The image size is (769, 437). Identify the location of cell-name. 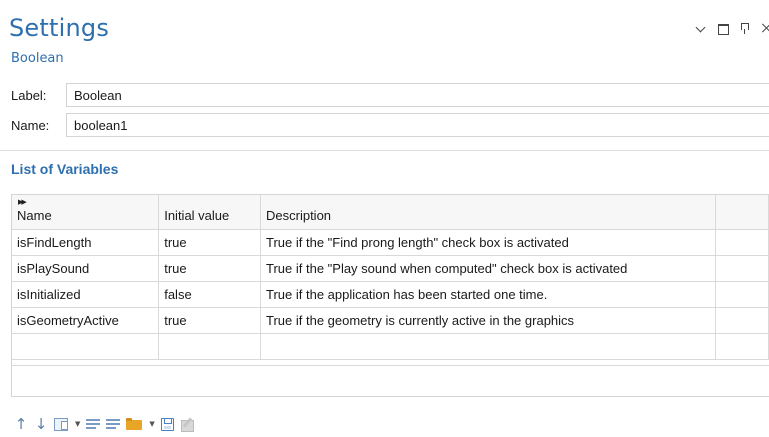
(86, 346).